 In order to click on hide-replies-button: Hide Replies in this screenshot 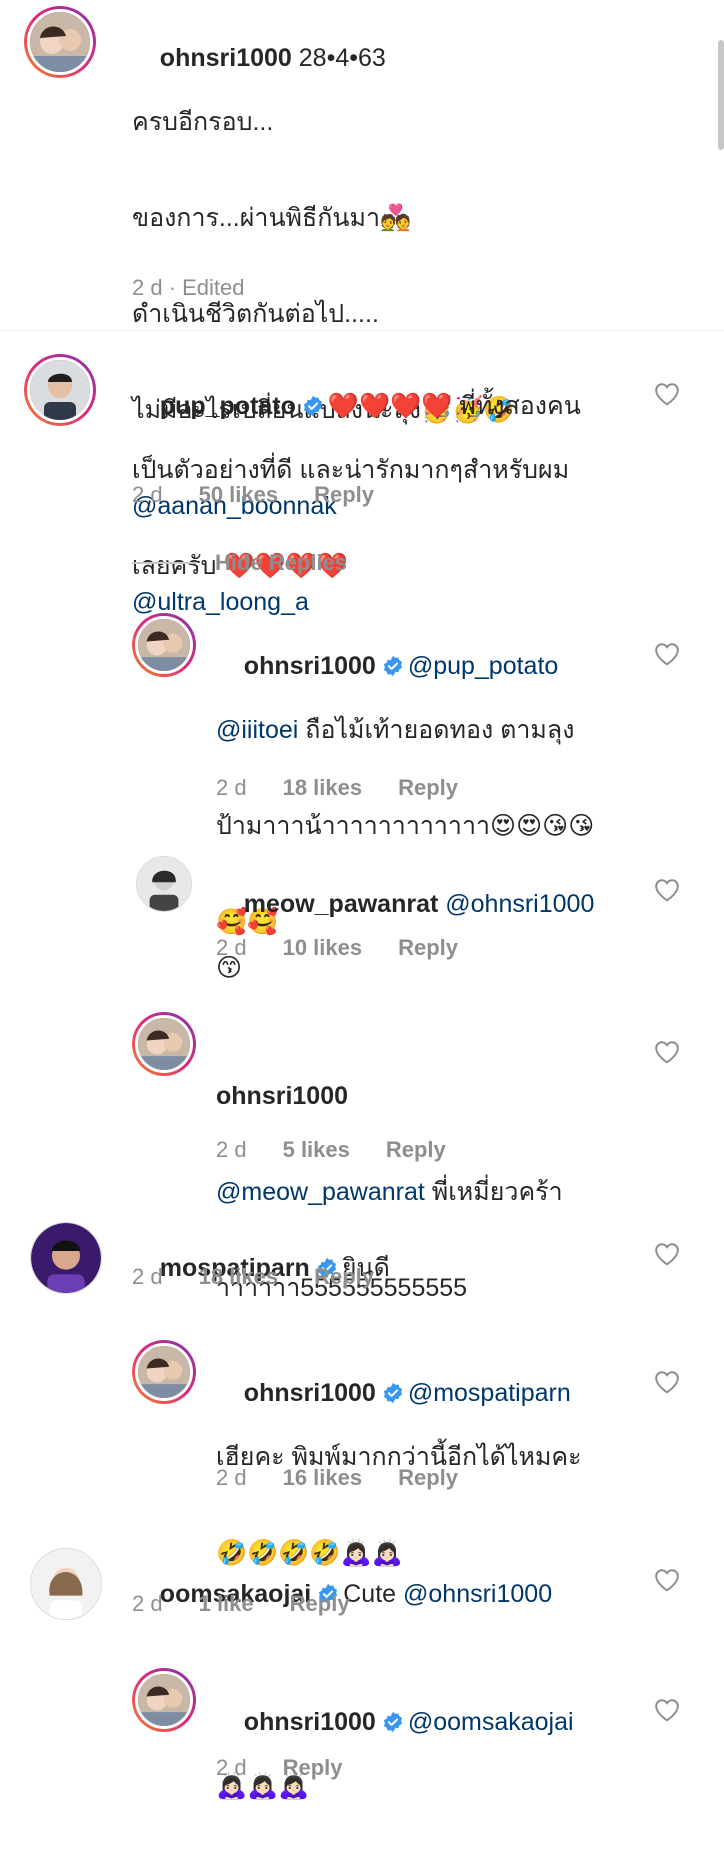, I will do `click(281, 563)`.